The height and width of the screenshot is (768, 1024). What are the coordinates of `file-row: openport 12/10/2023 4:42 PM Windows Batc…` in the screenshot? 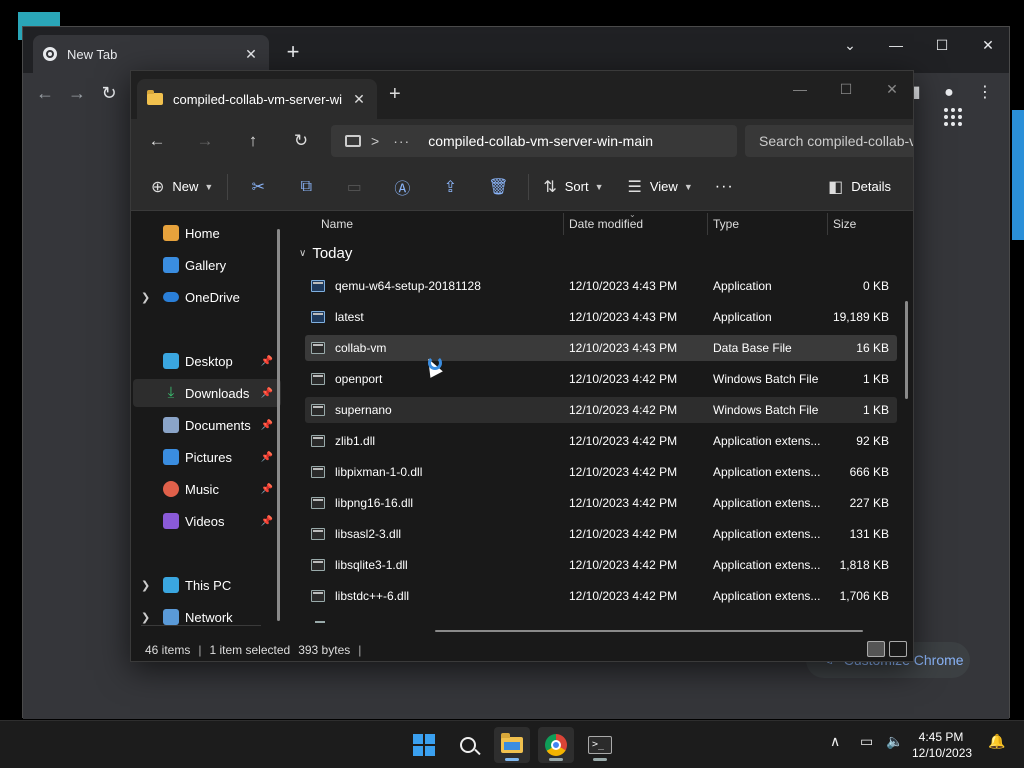 It's located at (601, 379).